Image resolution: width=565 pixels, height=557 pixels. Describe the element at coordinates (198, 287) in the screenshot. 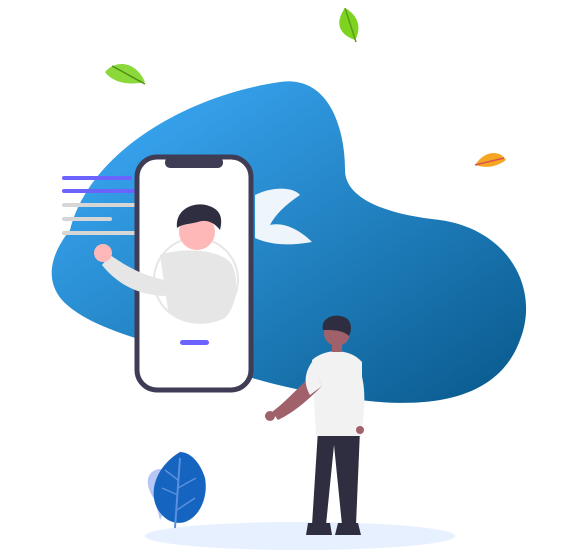

I see `caller-shirt` at that location.